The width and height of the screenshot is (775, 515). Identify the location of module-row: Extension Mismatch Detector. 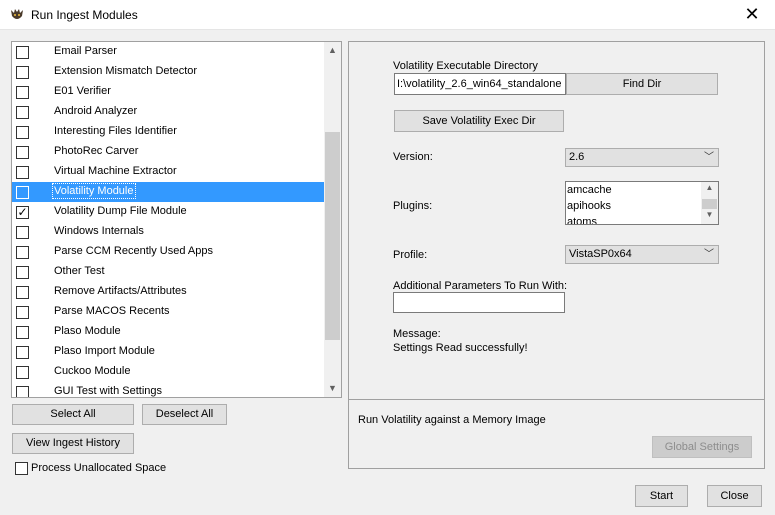
(168, 72).